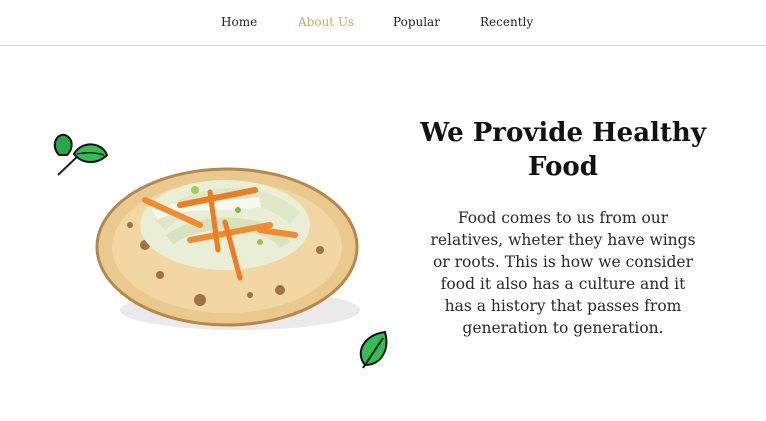  I want to click on hero-title: We Provide Healthy Food, so click(563, 150).